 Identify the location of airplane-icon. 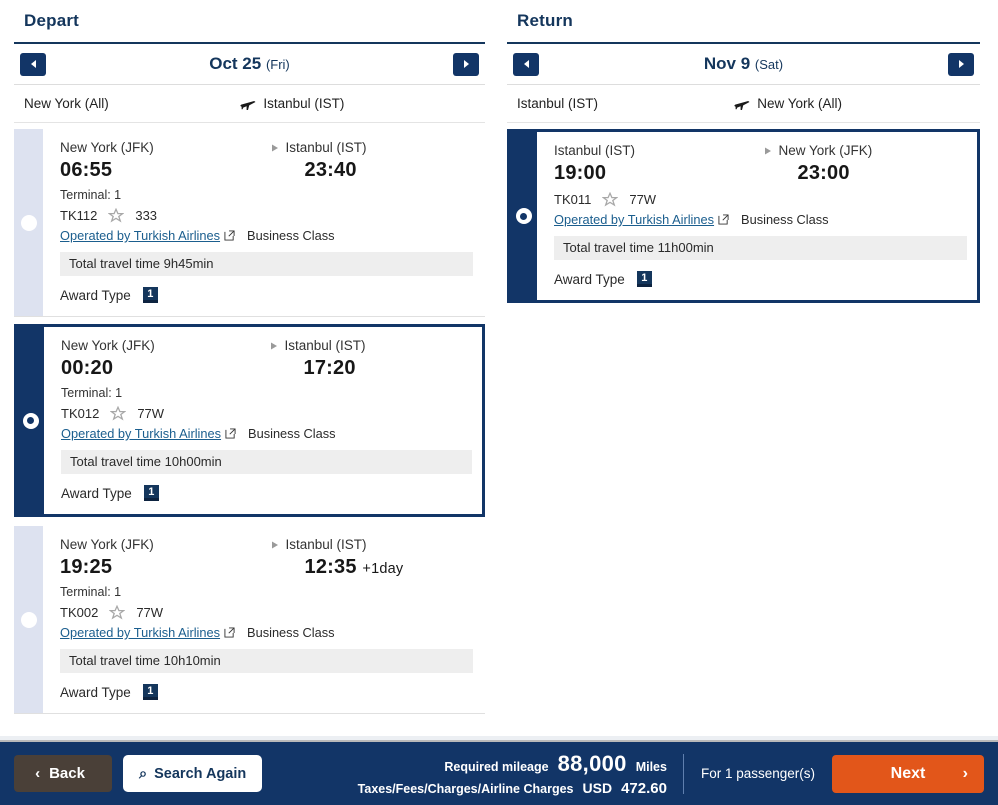
(248, 105).